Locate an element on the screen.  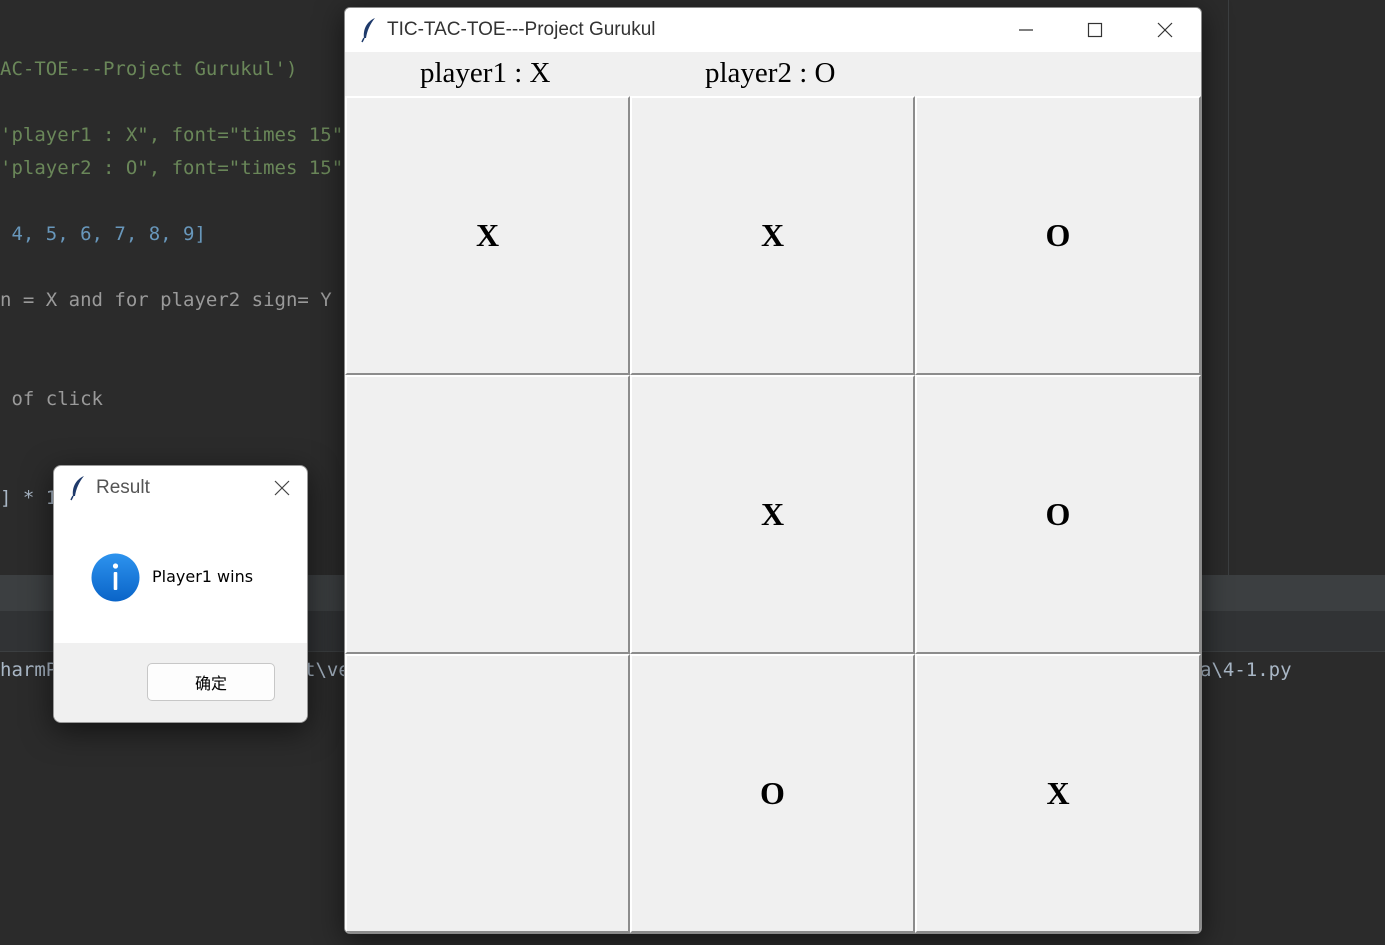
code-text: 'player2 : O", font="times 15" is located at coordinates (172, 168).